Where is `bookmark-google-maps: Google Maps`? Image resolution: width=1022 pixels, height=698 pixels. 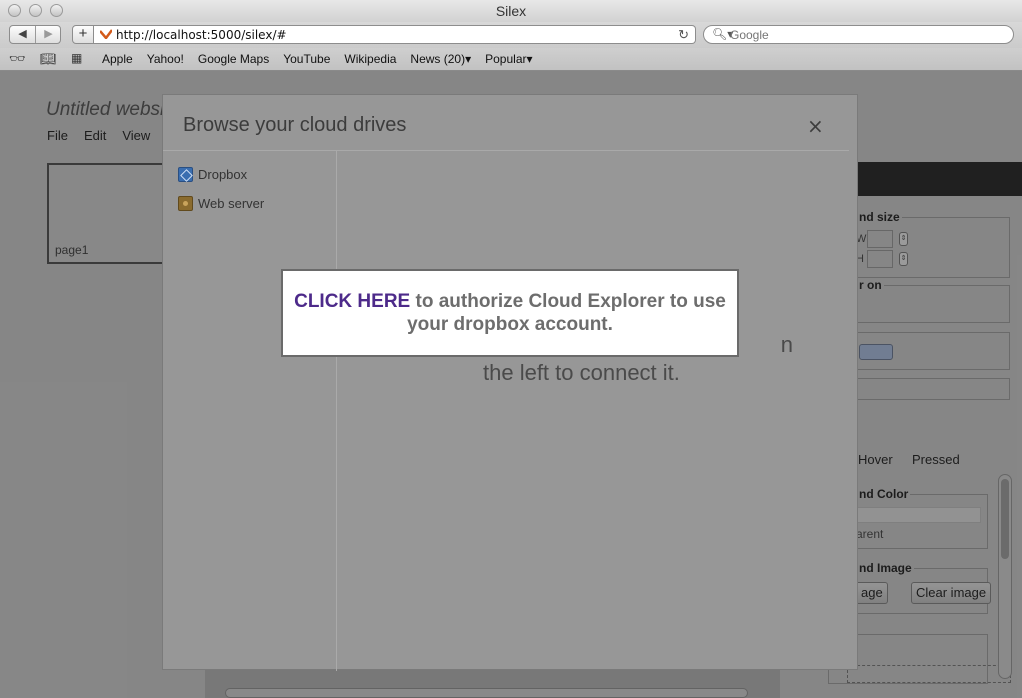
bookmark-google-maps: Google Maps is located at coordinates (233, 59).